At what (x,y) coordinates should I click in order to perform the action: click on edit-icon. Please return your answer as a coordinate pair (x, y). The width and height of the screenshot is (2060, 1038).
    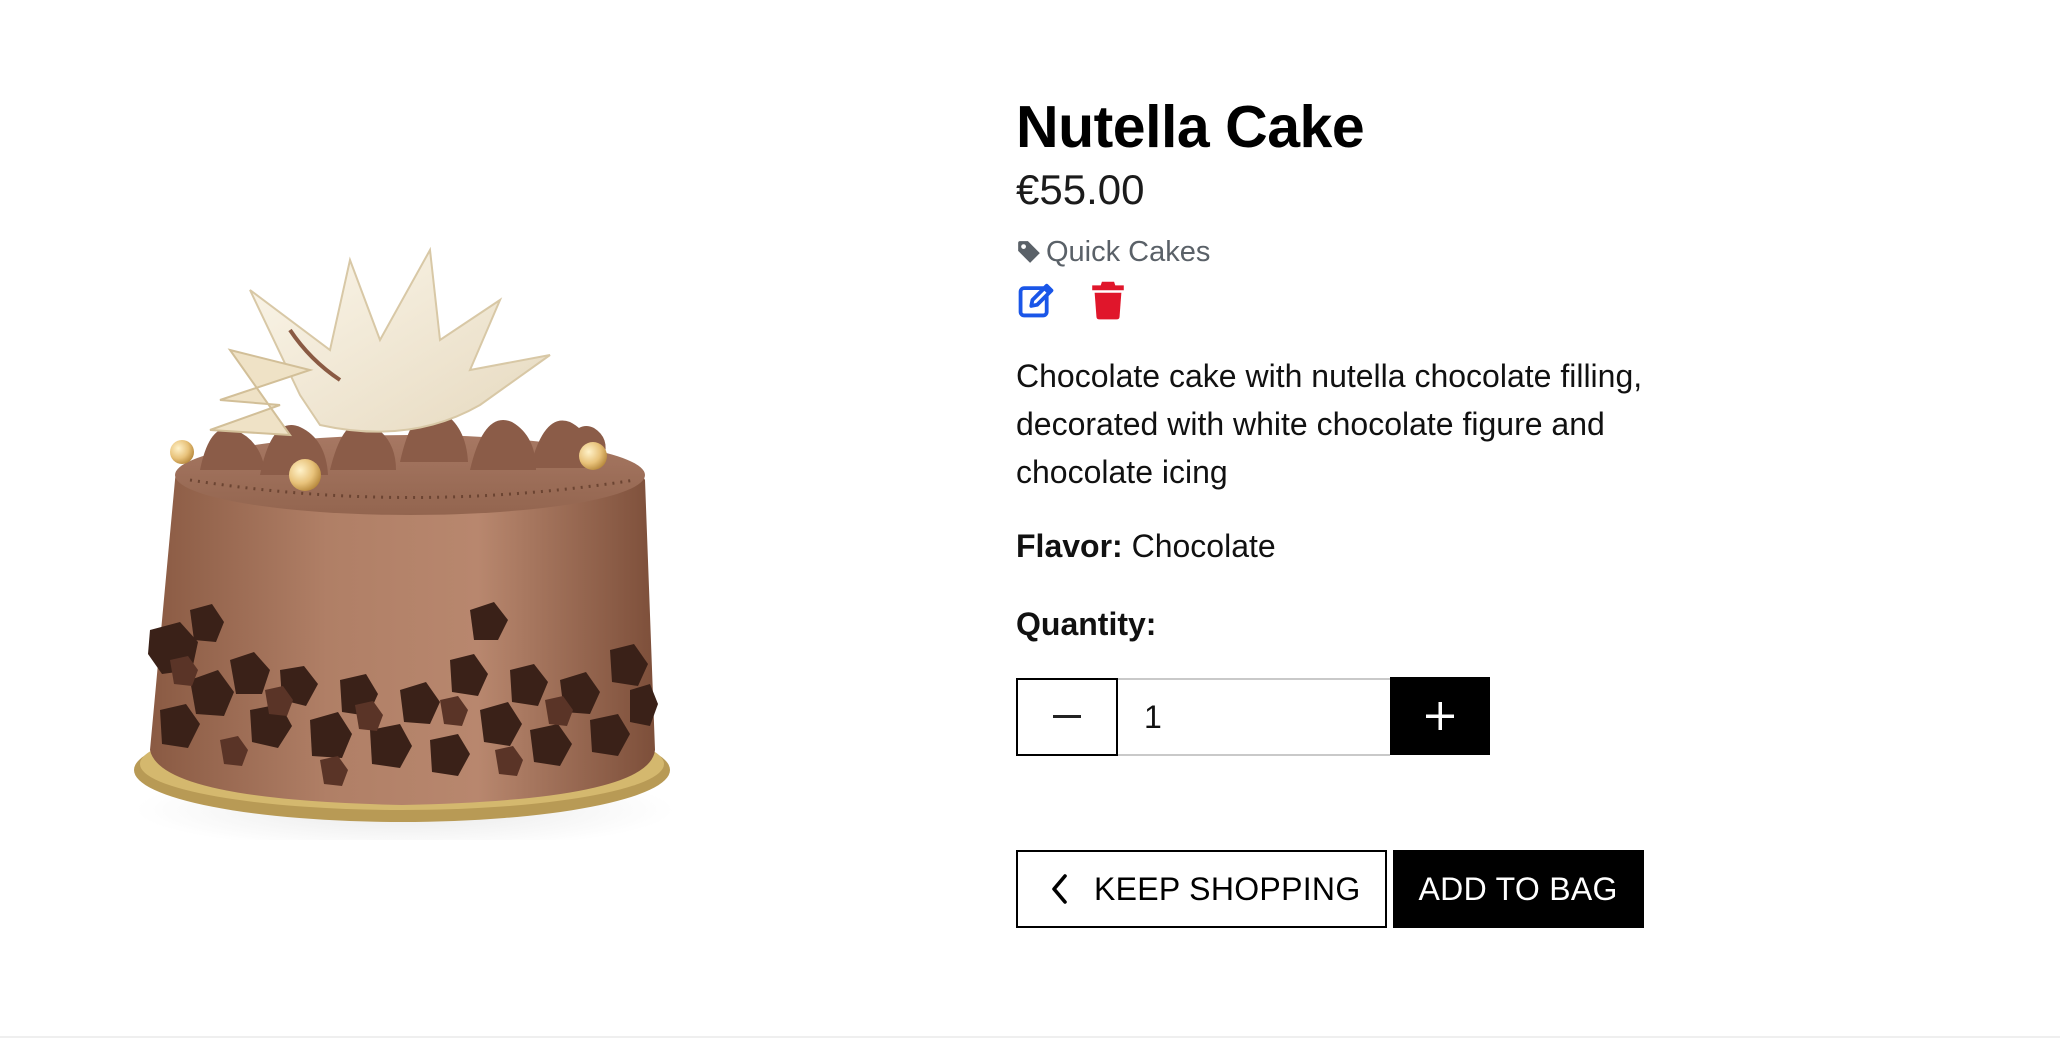
    Looking at the image, I should click on (1036, 300).